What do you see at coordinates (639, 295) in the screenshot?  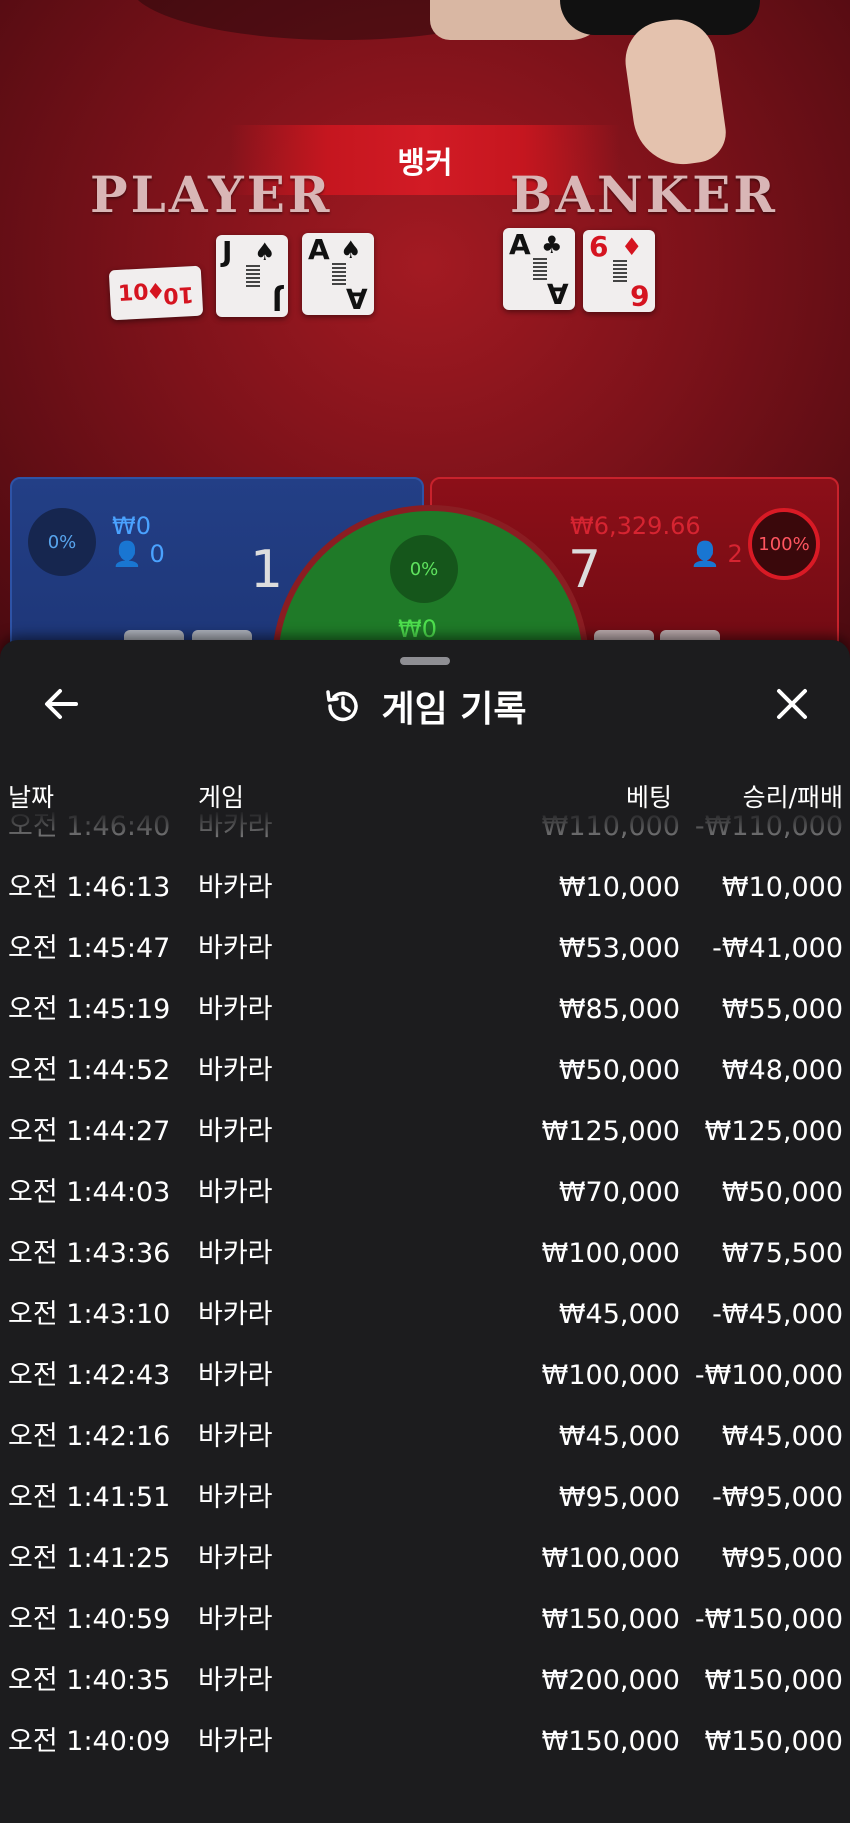 I see `card-rank-flipped: 6` at bounding box center [639, 295].